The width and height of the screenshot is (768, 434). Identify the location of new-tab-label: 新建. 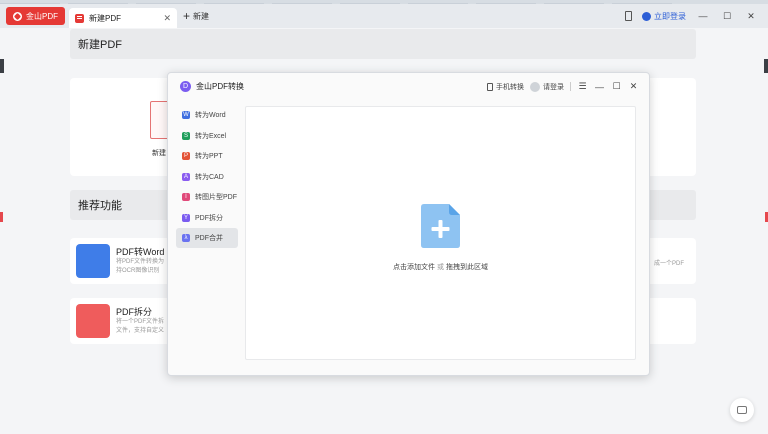
(201, 16).